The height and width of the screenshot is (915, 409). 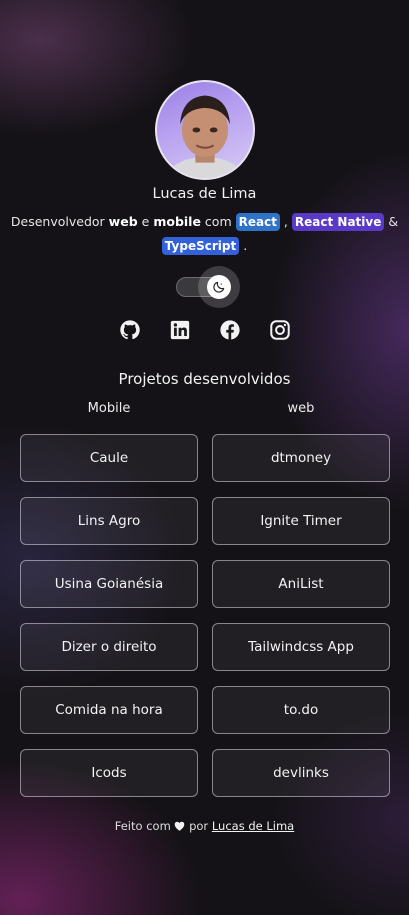 What do you see at coordinates (301, 584) in the screenshot?
I see `project-button-anilist: AniList` at bounding box center [301, 584].